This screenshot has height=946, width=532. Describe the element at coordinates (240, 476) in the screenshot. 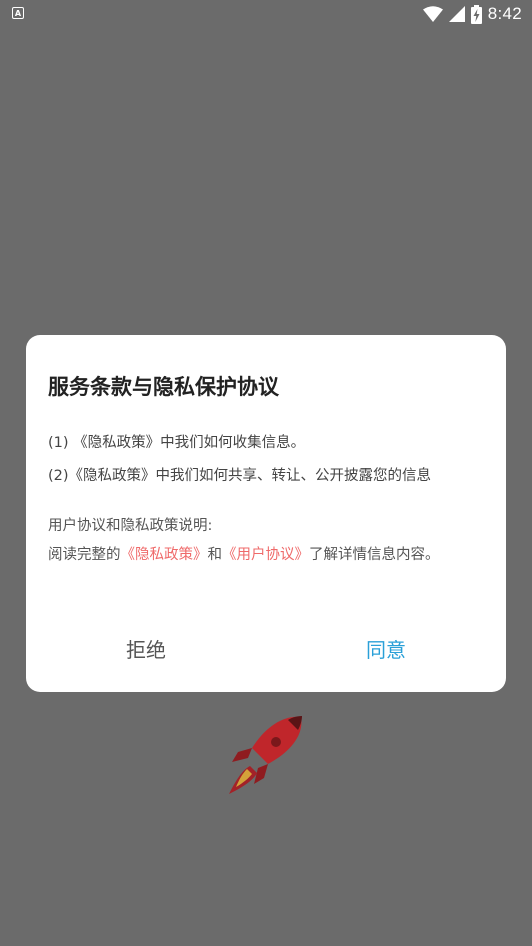

I see `policy-item: (2)《隐私政策》中我们如何共享、转让、公开披露您的信息` at that location.